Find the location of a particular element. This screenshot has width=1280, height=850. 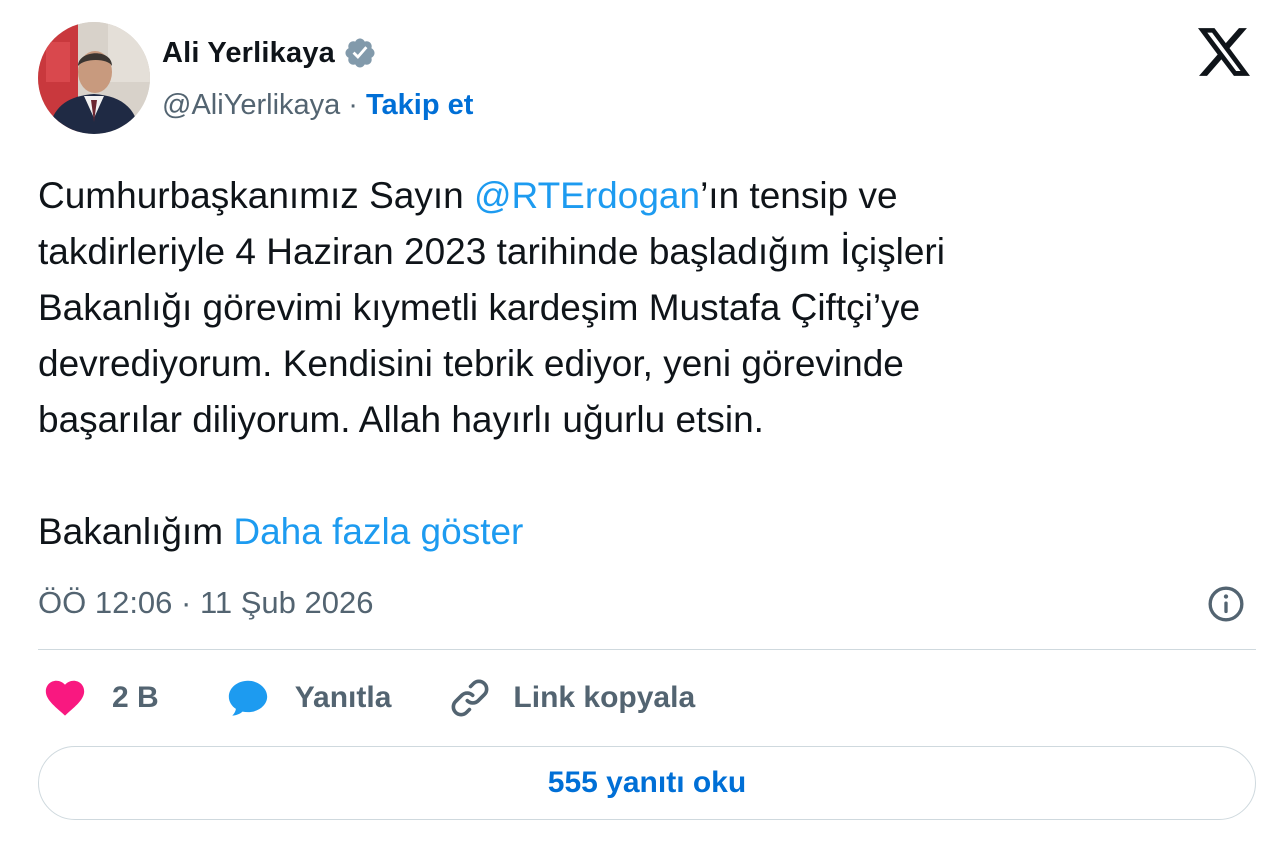

timestamp: ÖÖ 12:06 · 11 Şub 2026 is located at coordinates (206, 603).